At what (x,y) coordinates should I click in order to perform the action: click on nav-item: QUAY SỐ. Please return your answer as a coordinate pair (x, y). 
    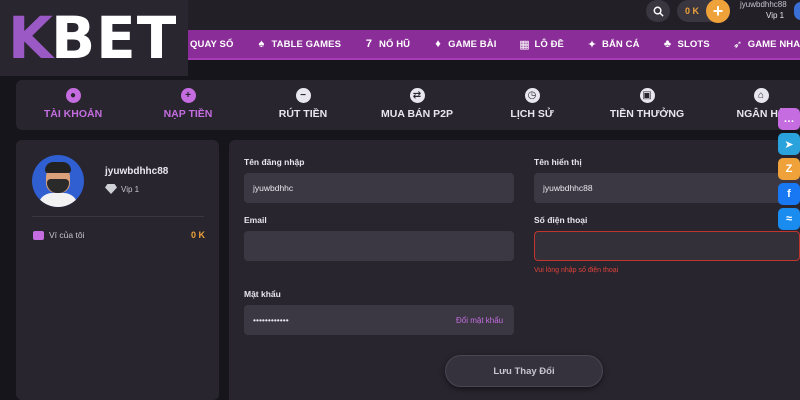
    Looking at the image, I should click on (211, 44).